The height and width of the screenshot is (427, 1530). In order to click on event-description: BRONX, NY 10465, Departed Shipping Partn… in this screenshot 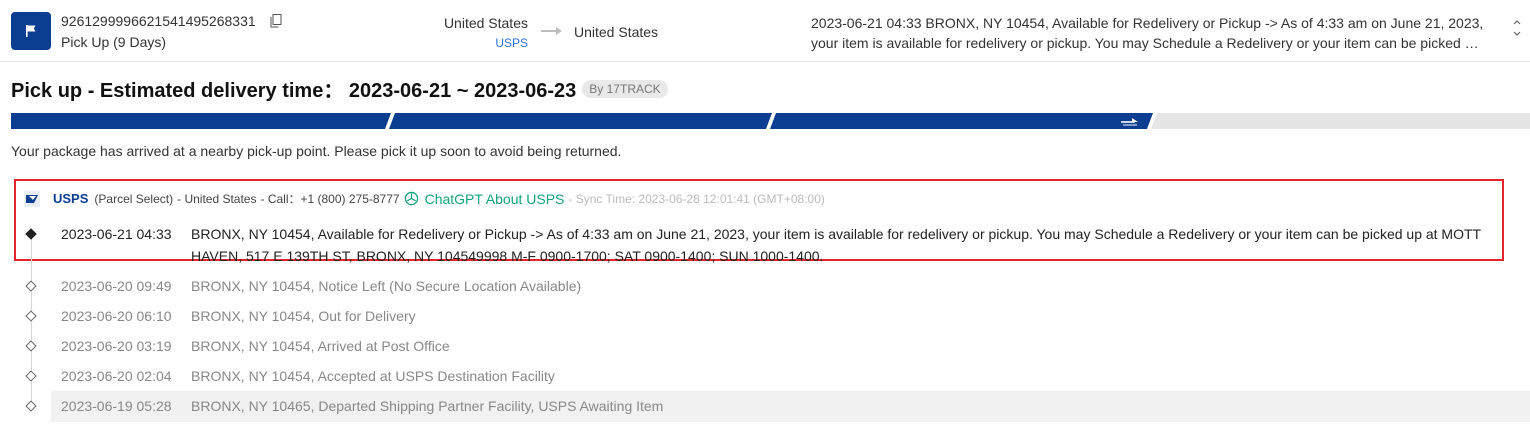, I will do `click(427, 406)`.